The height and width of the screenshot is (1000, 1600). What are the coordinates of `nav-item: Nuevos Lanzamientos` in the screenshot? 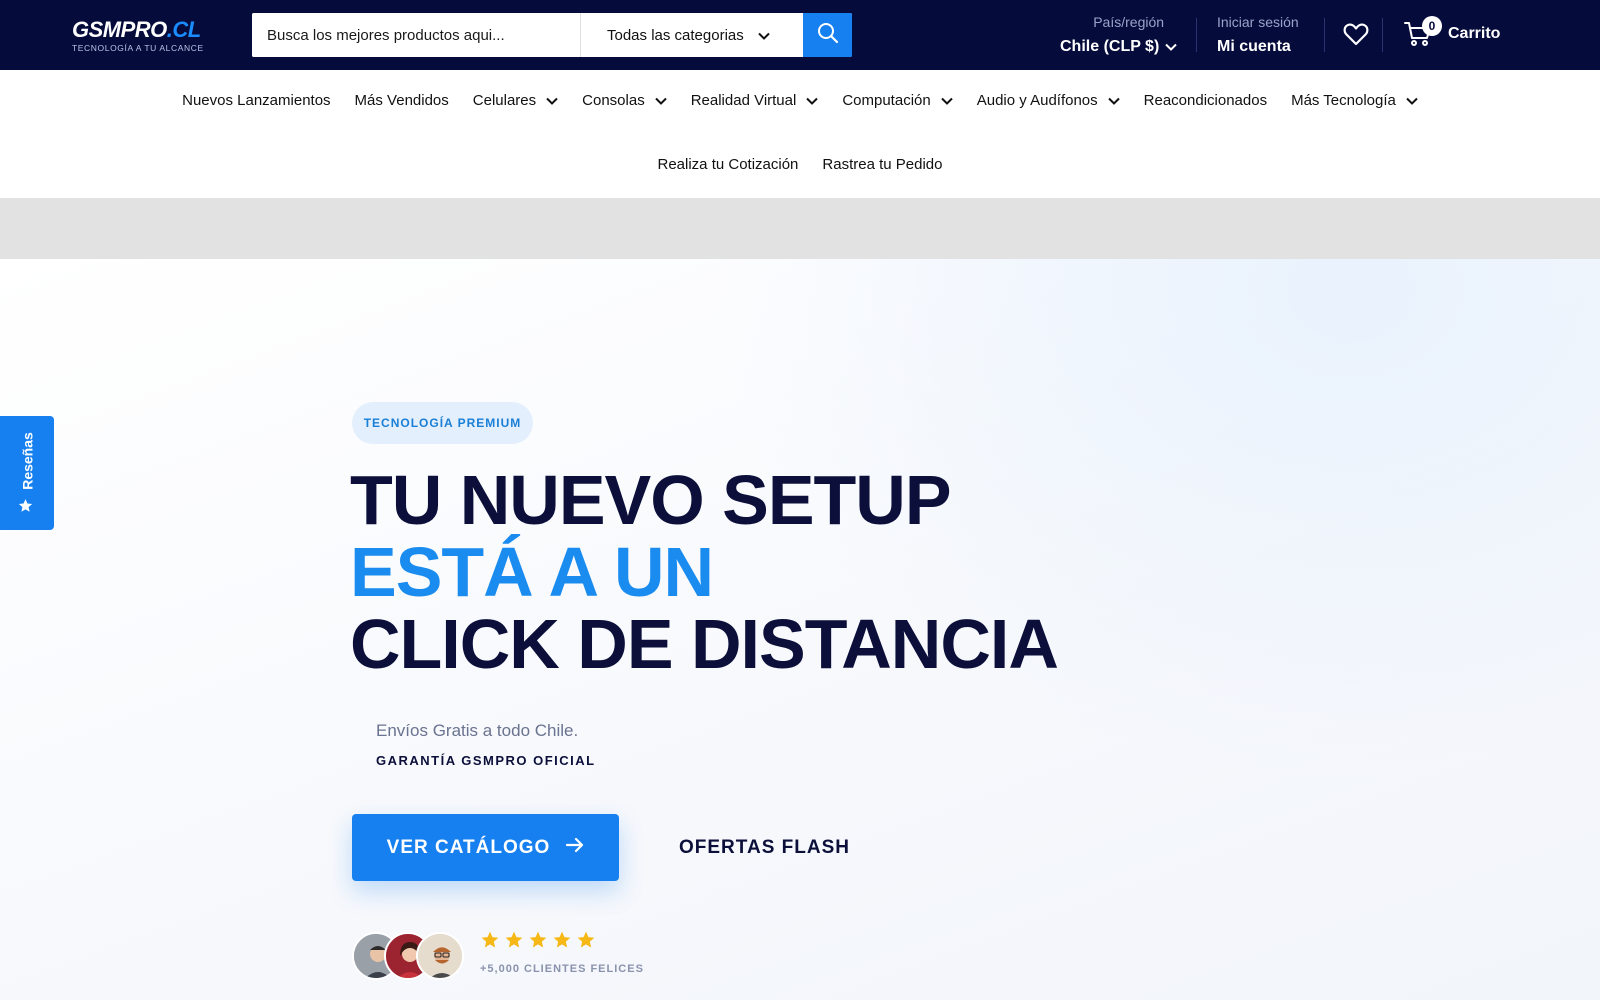 It's located at (256, 100).